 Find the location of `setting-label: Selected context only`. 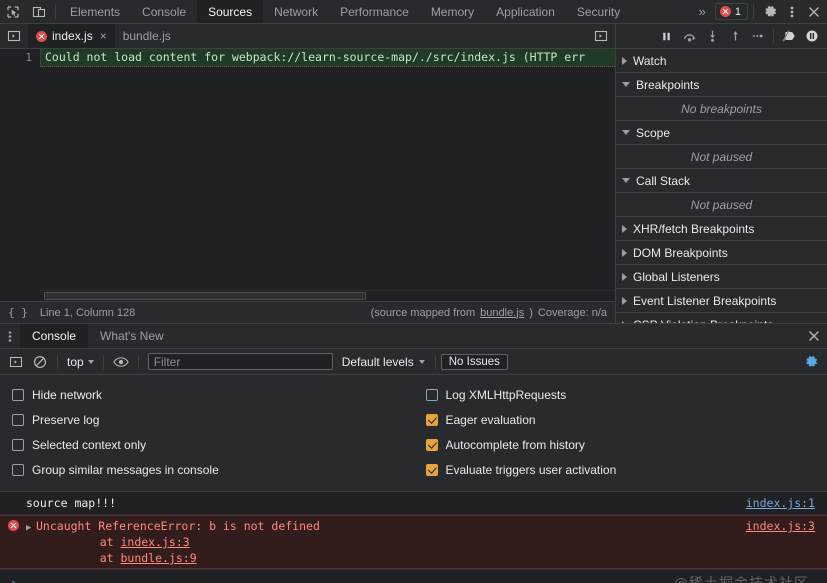

setting-label: Selected context only is located at coordinates (89, 444).